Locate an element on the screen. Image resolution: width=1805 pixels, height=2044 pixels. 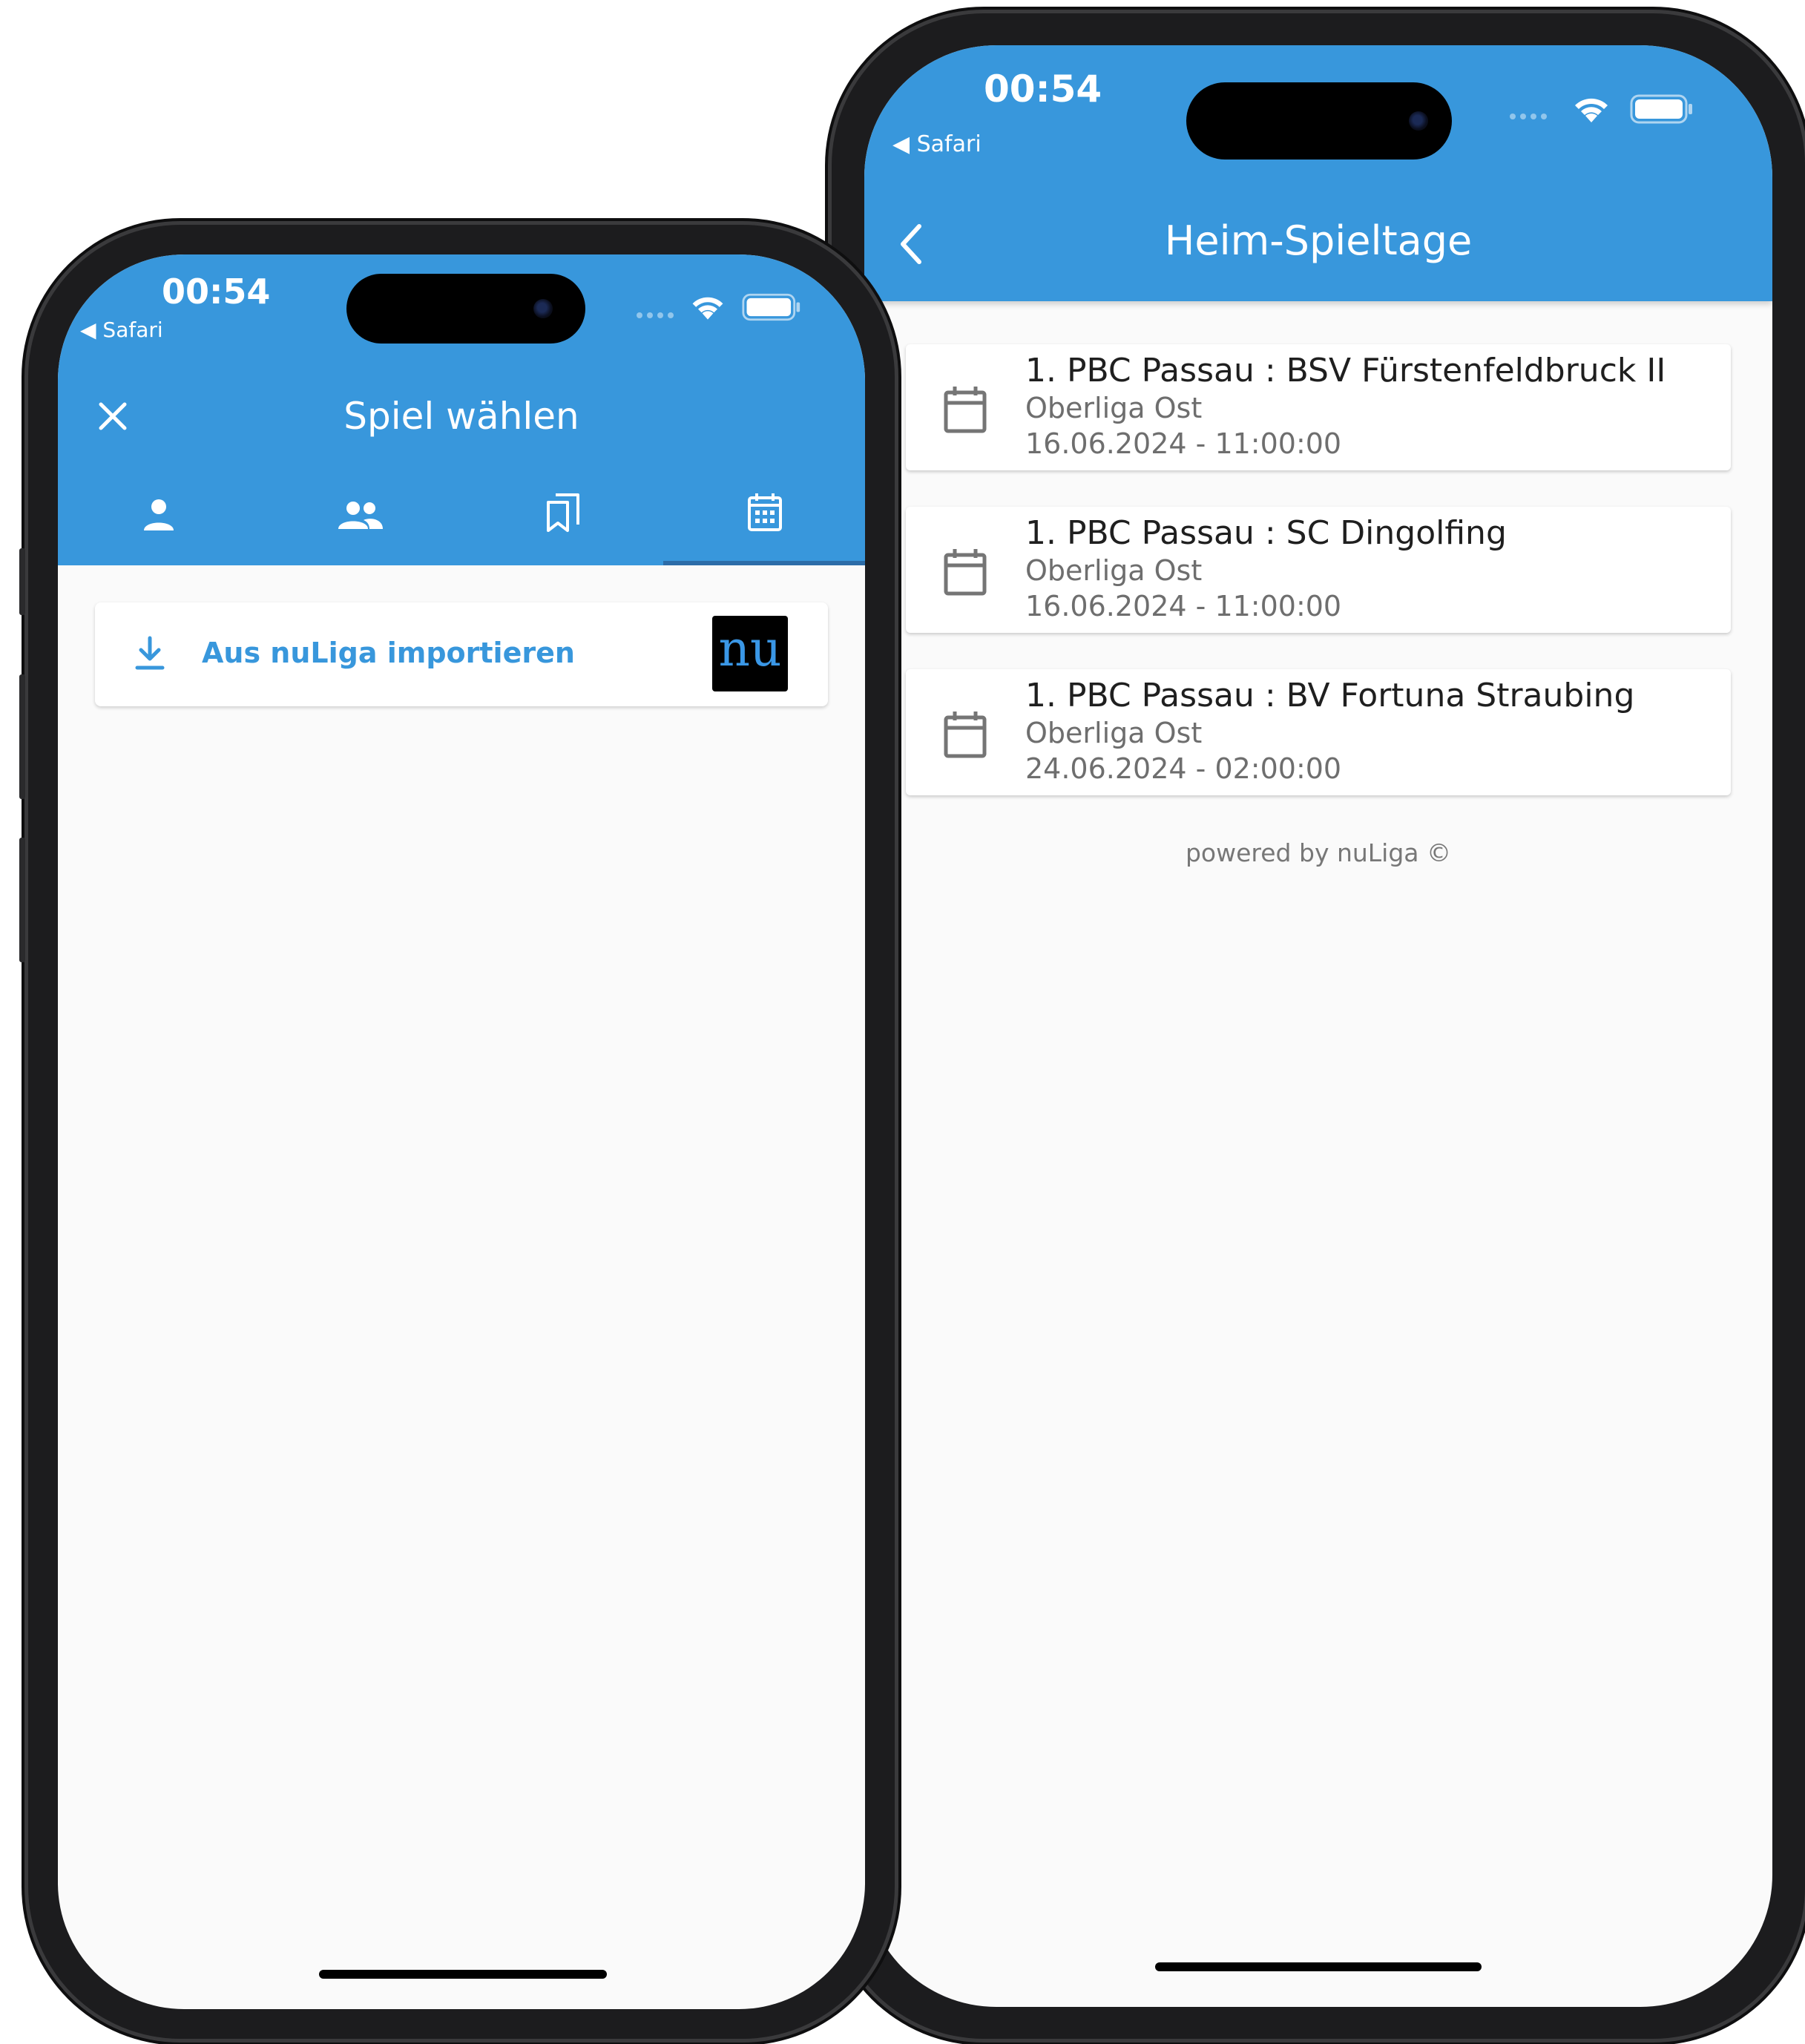
tab-saved is located at coordinates (562, 517).